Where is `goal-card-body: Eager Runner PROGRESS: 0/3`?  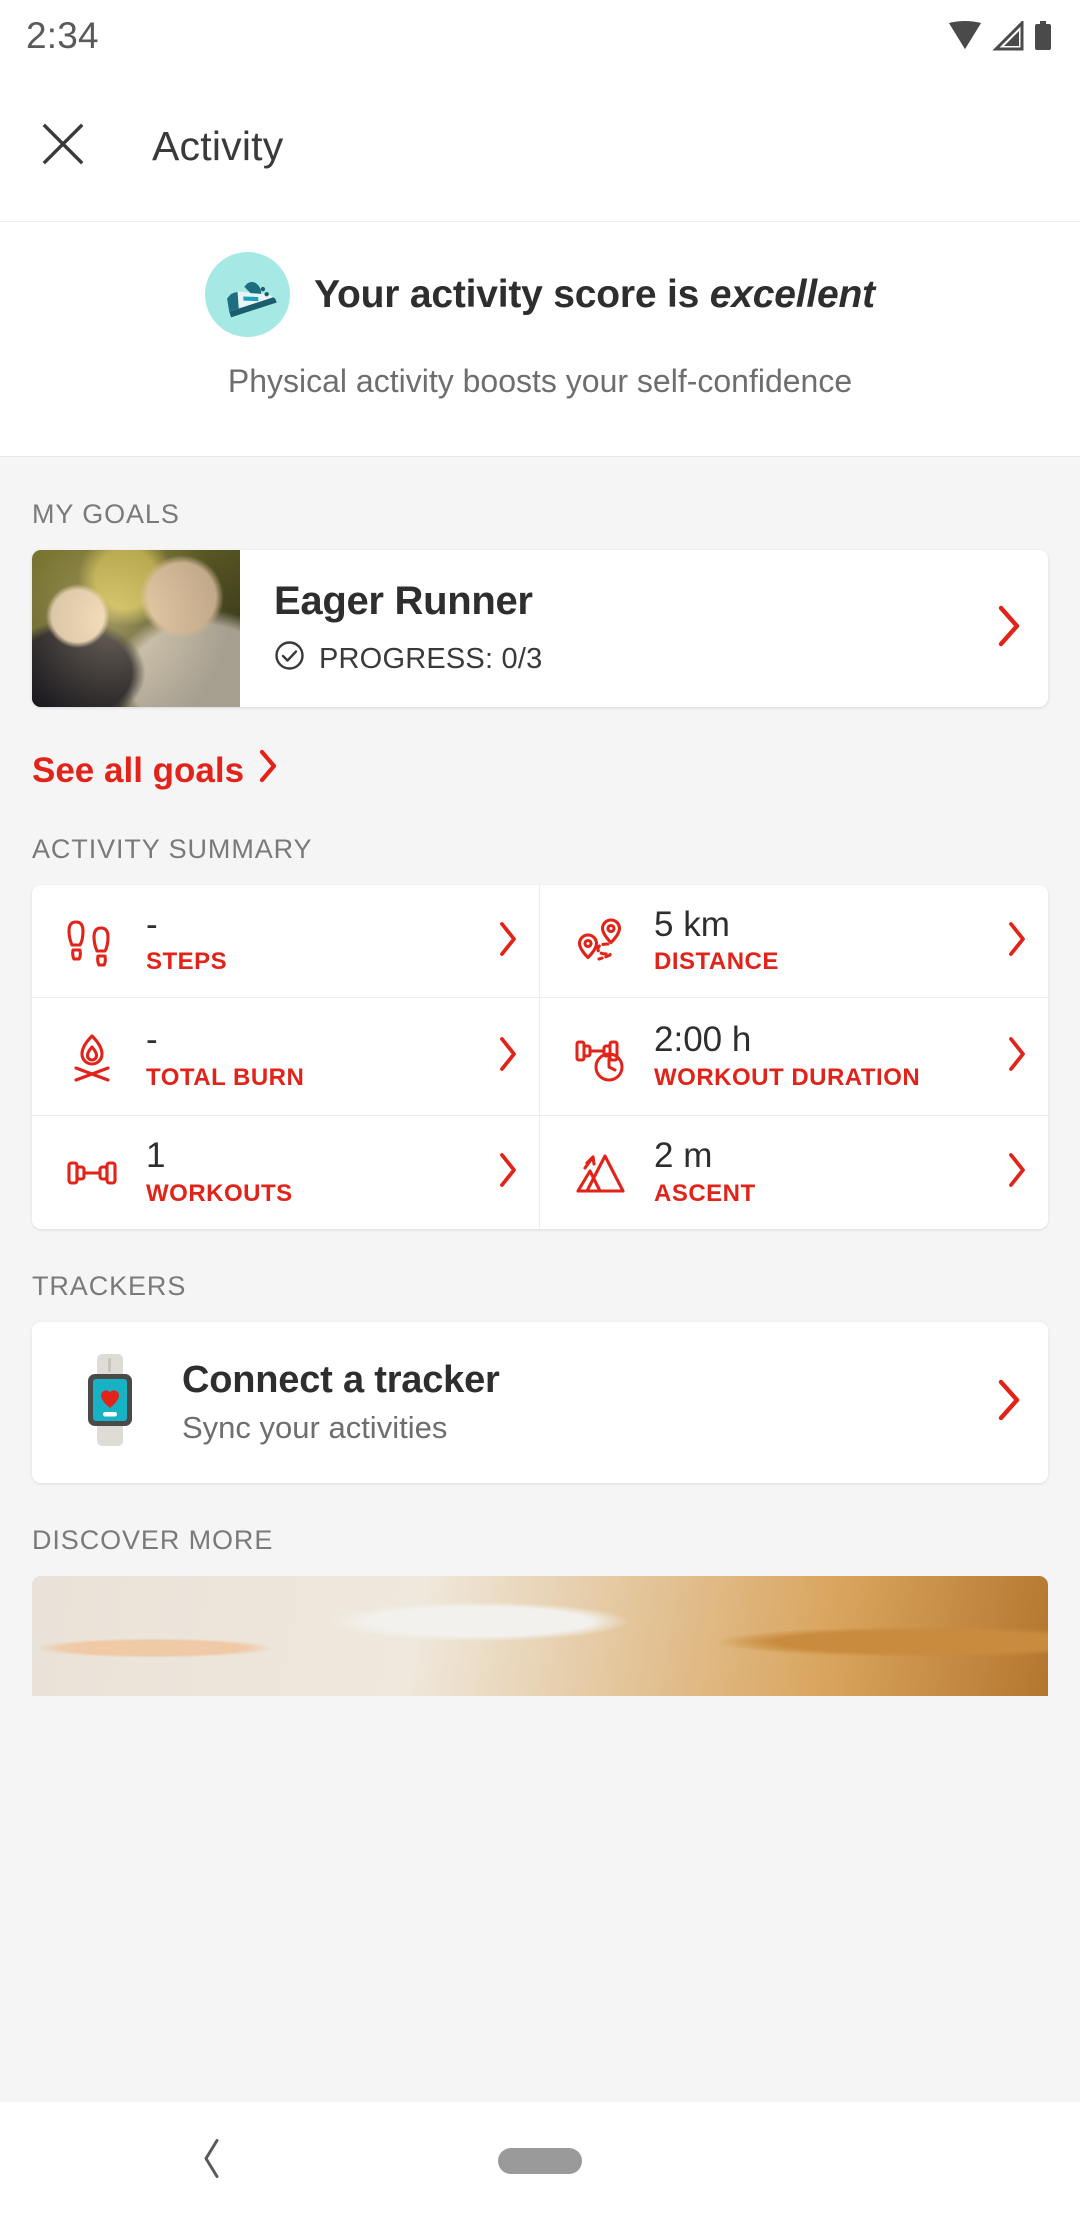
goal-card-body: Eager Runner PROGRESS: 0/3 is located at coordinates (644, 628).